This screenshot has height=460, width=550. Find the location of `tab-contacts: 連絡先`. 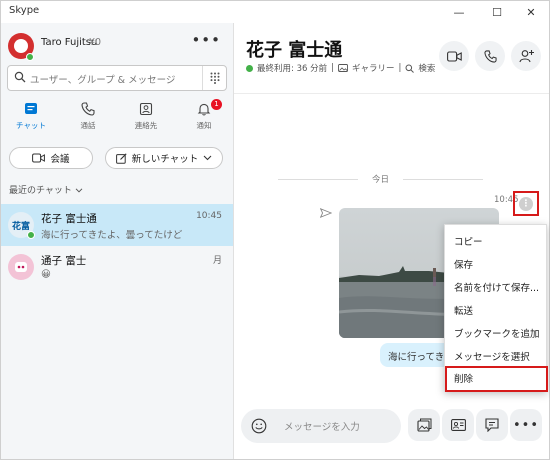

tab-contacts: 連絡先 is located at coordinates (146, 121).